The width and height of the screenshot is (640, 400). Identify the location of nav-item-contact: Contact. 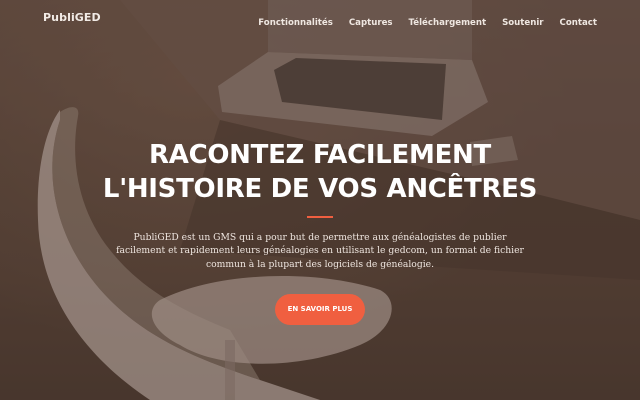
(578, 21).